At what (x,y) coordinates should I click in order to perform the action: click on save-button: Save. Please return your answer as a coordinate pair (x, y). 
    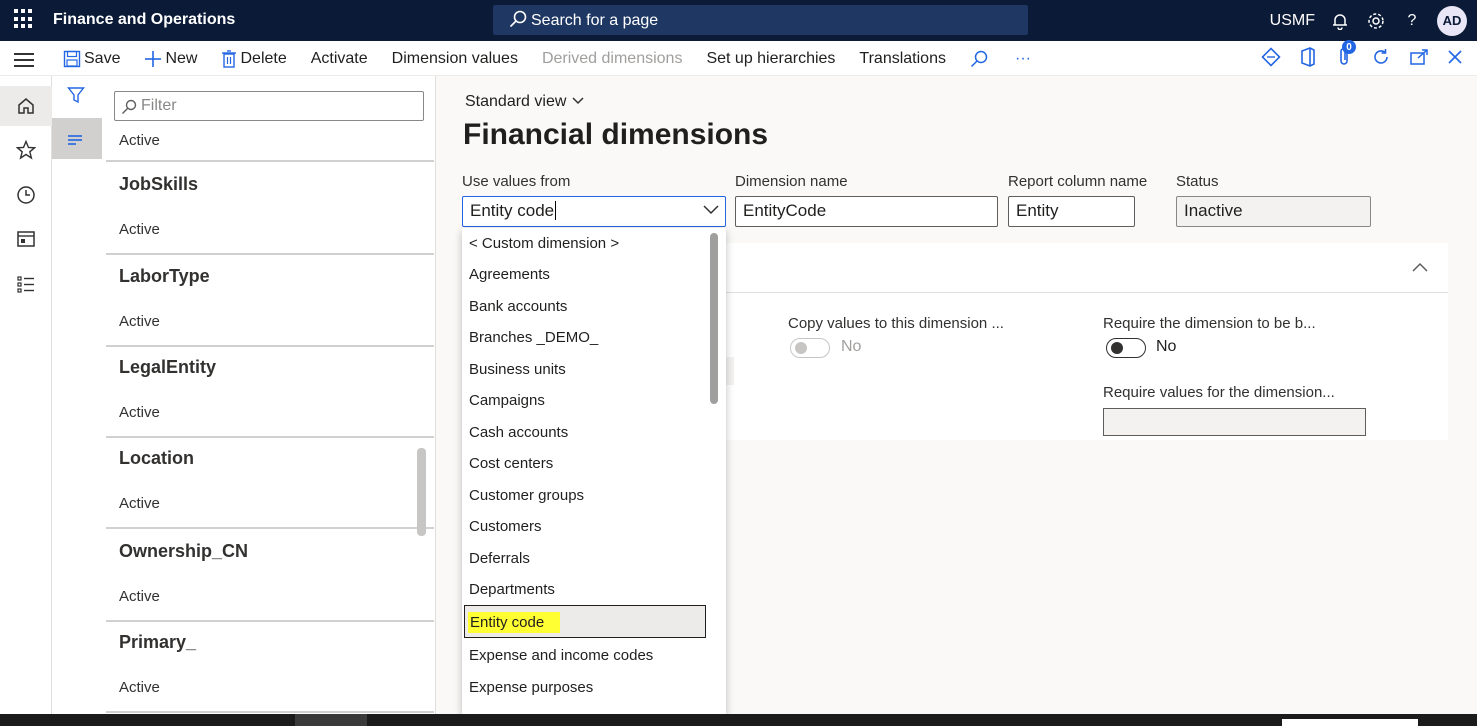
    Looking at the image, I should click on (91, 59).